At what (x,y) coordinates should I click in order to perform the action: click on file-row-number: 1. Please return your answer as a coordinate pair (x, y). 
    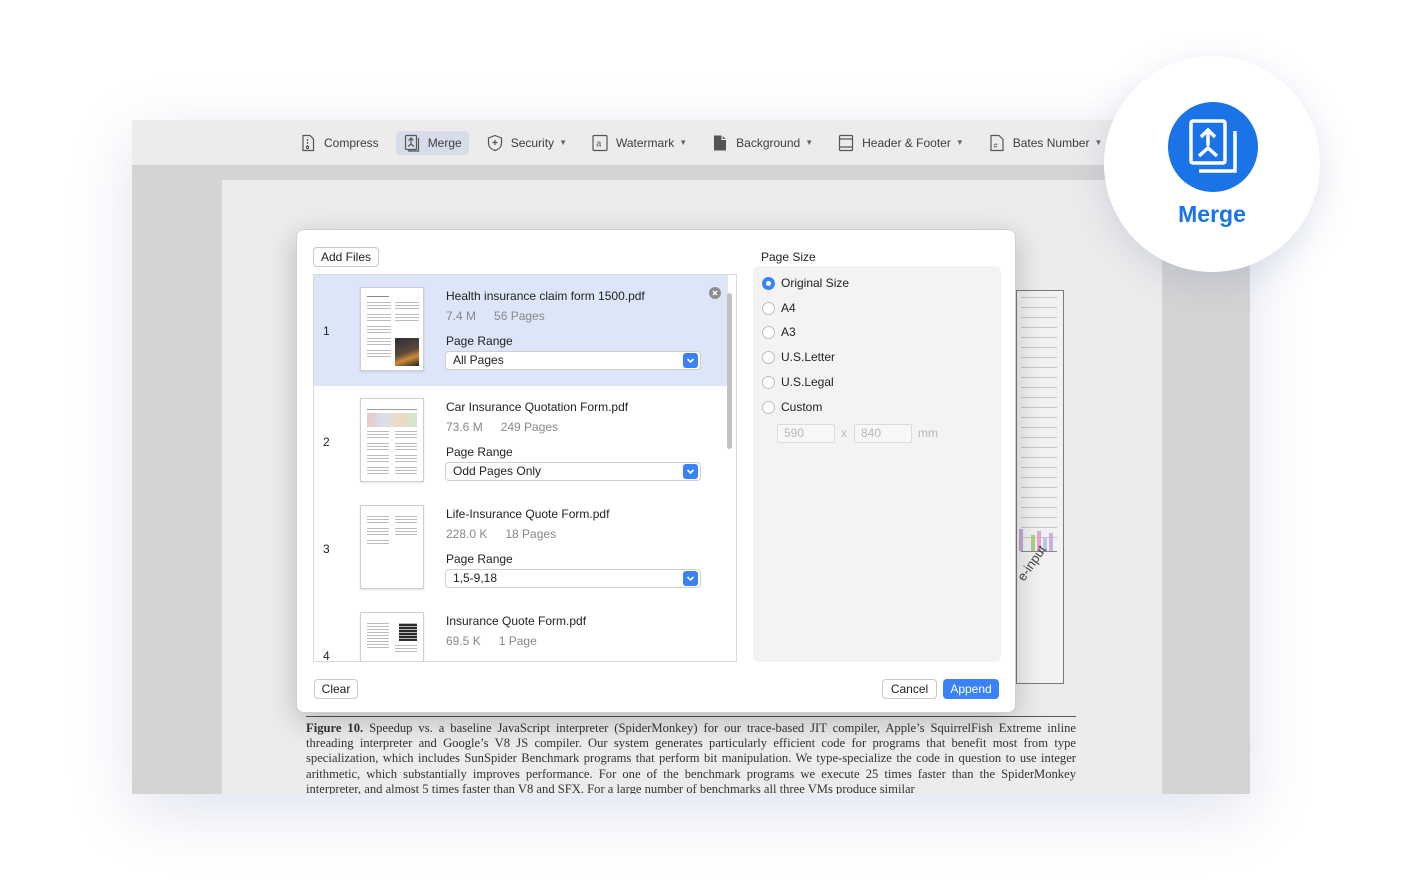
    Looking at the image, I should click on (326, 331).